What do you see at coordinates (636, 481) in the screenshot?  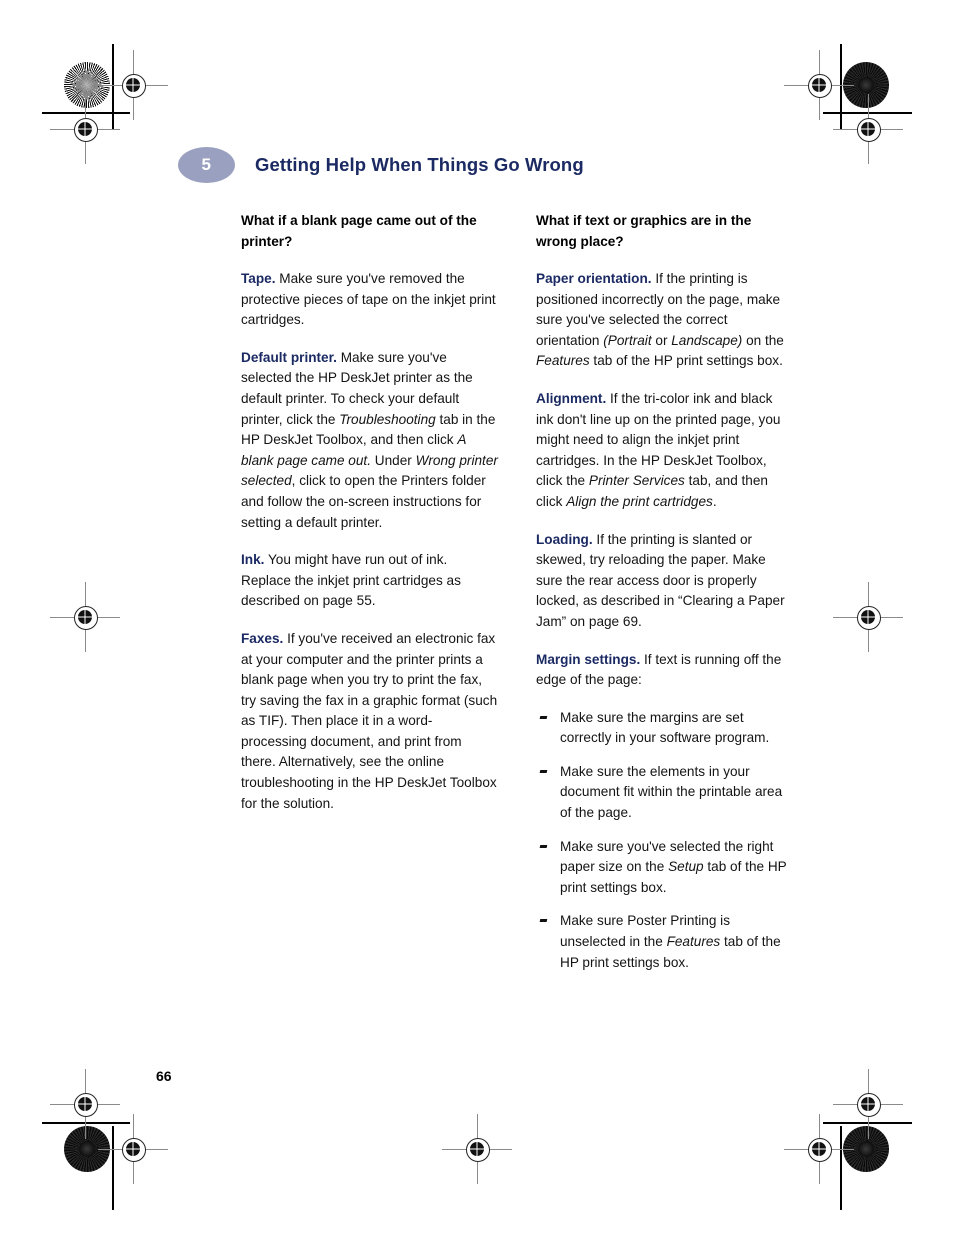 I see `ui-label-printer-services-tab: Printer Services` at bounding box center [636, 481].